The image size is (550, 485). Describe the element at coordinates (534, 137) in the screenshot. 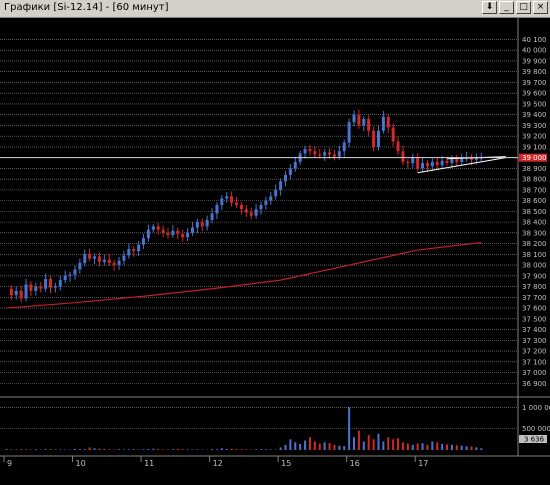

I see `y-tick-label: 39 200` at that location.